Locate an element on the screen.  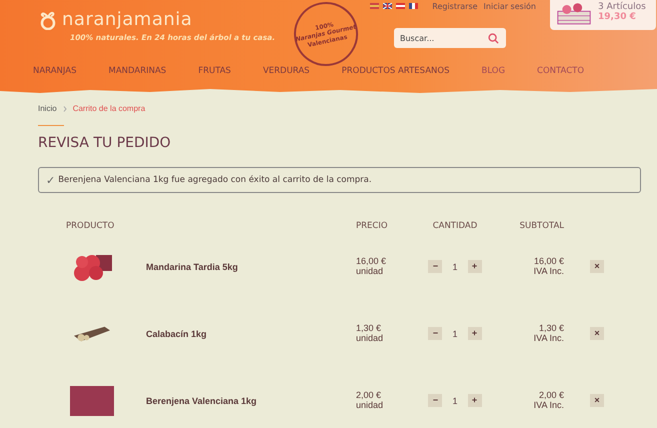
column-header: SUBTOTAL is located at coordinates (541, 227).